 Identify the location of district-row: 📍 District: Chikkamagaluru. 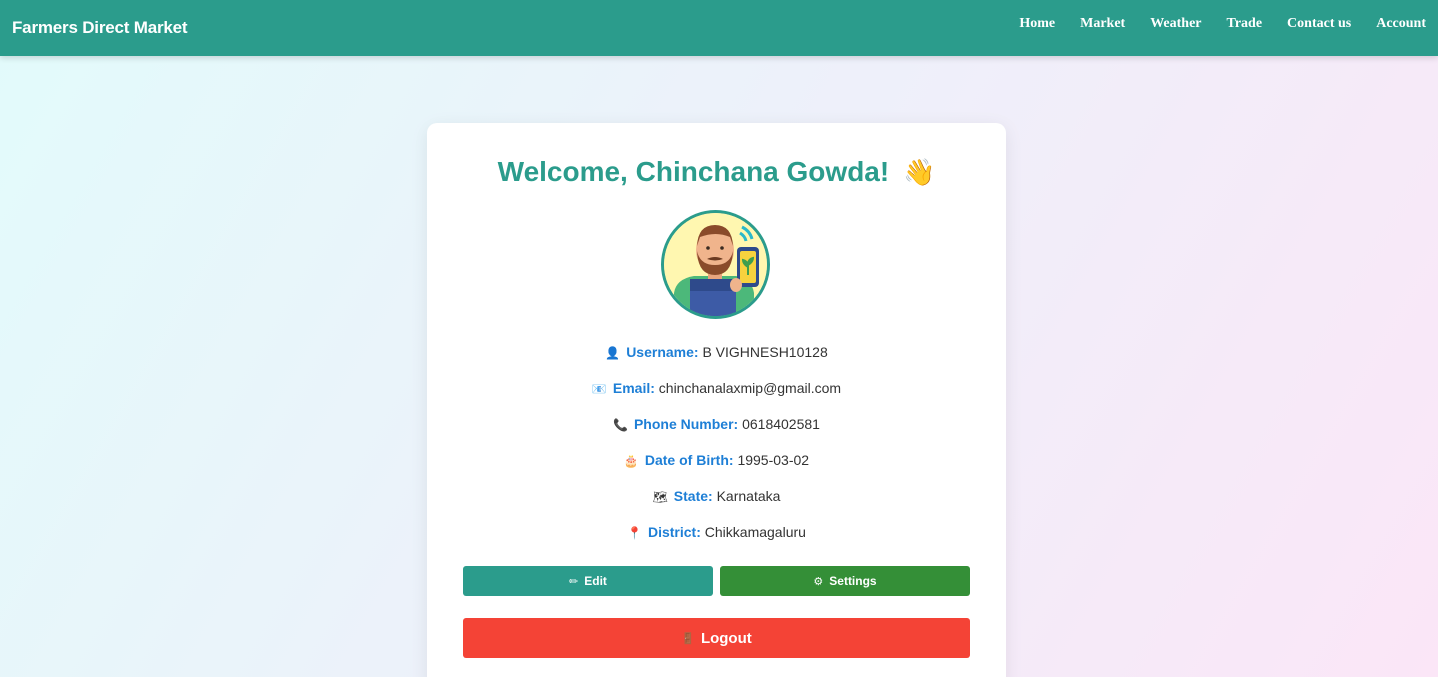
(716, 532).